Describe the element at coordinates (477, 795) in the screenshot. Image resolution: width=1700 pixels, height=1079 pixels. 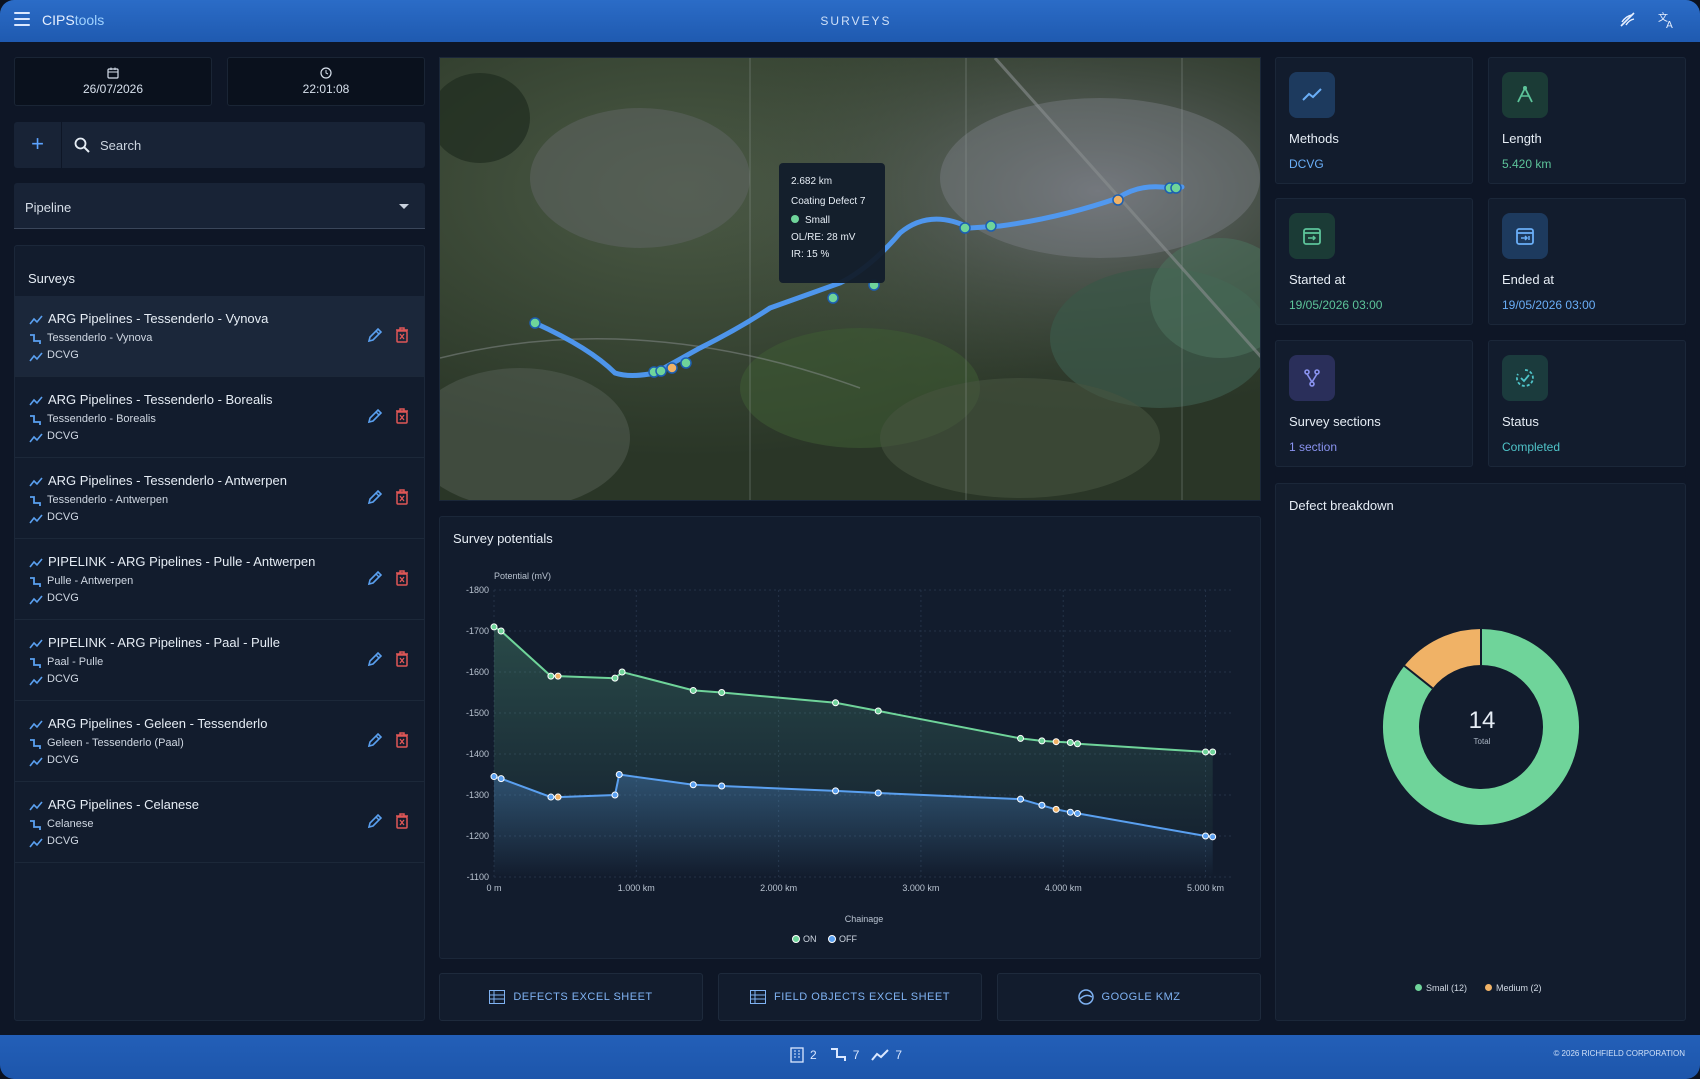
I see `y-tick-label: -1300` at that location.